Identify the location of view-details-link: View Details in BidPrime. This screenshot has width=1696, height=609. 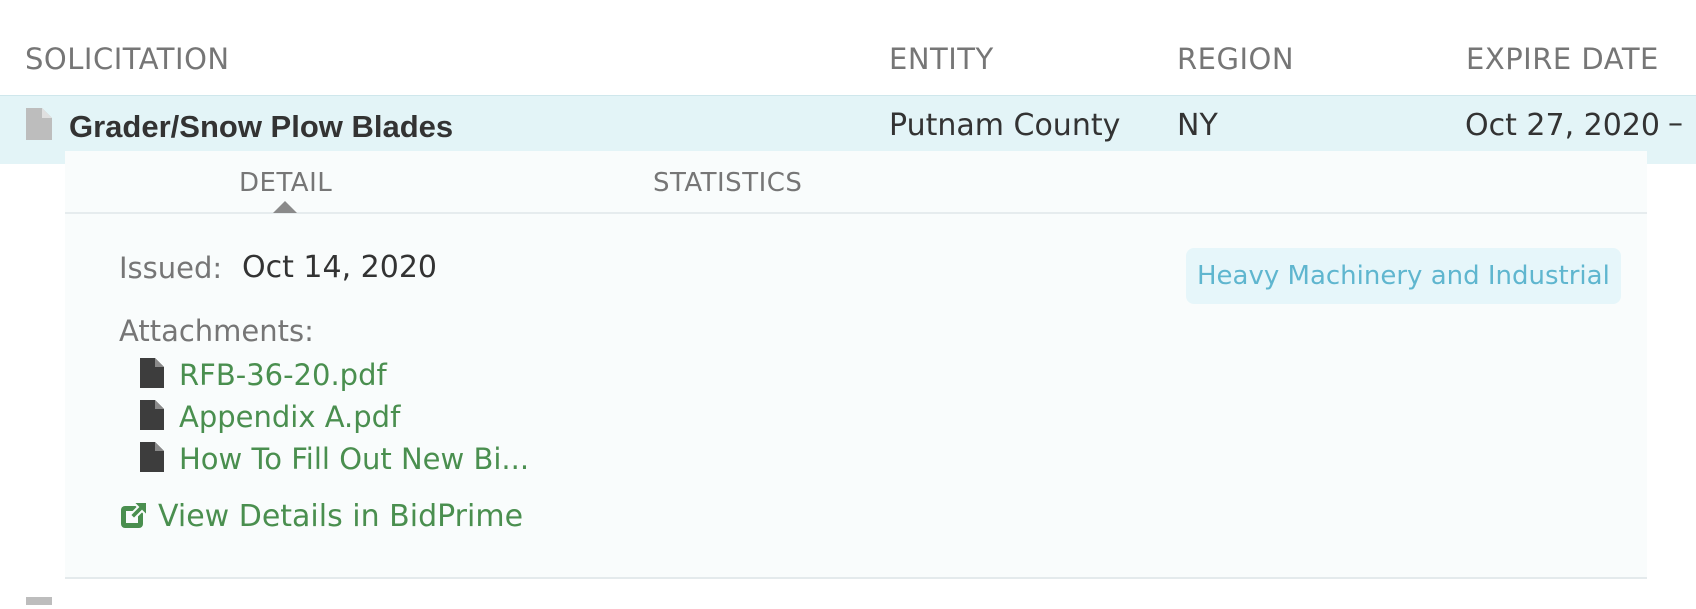
(321, 516).